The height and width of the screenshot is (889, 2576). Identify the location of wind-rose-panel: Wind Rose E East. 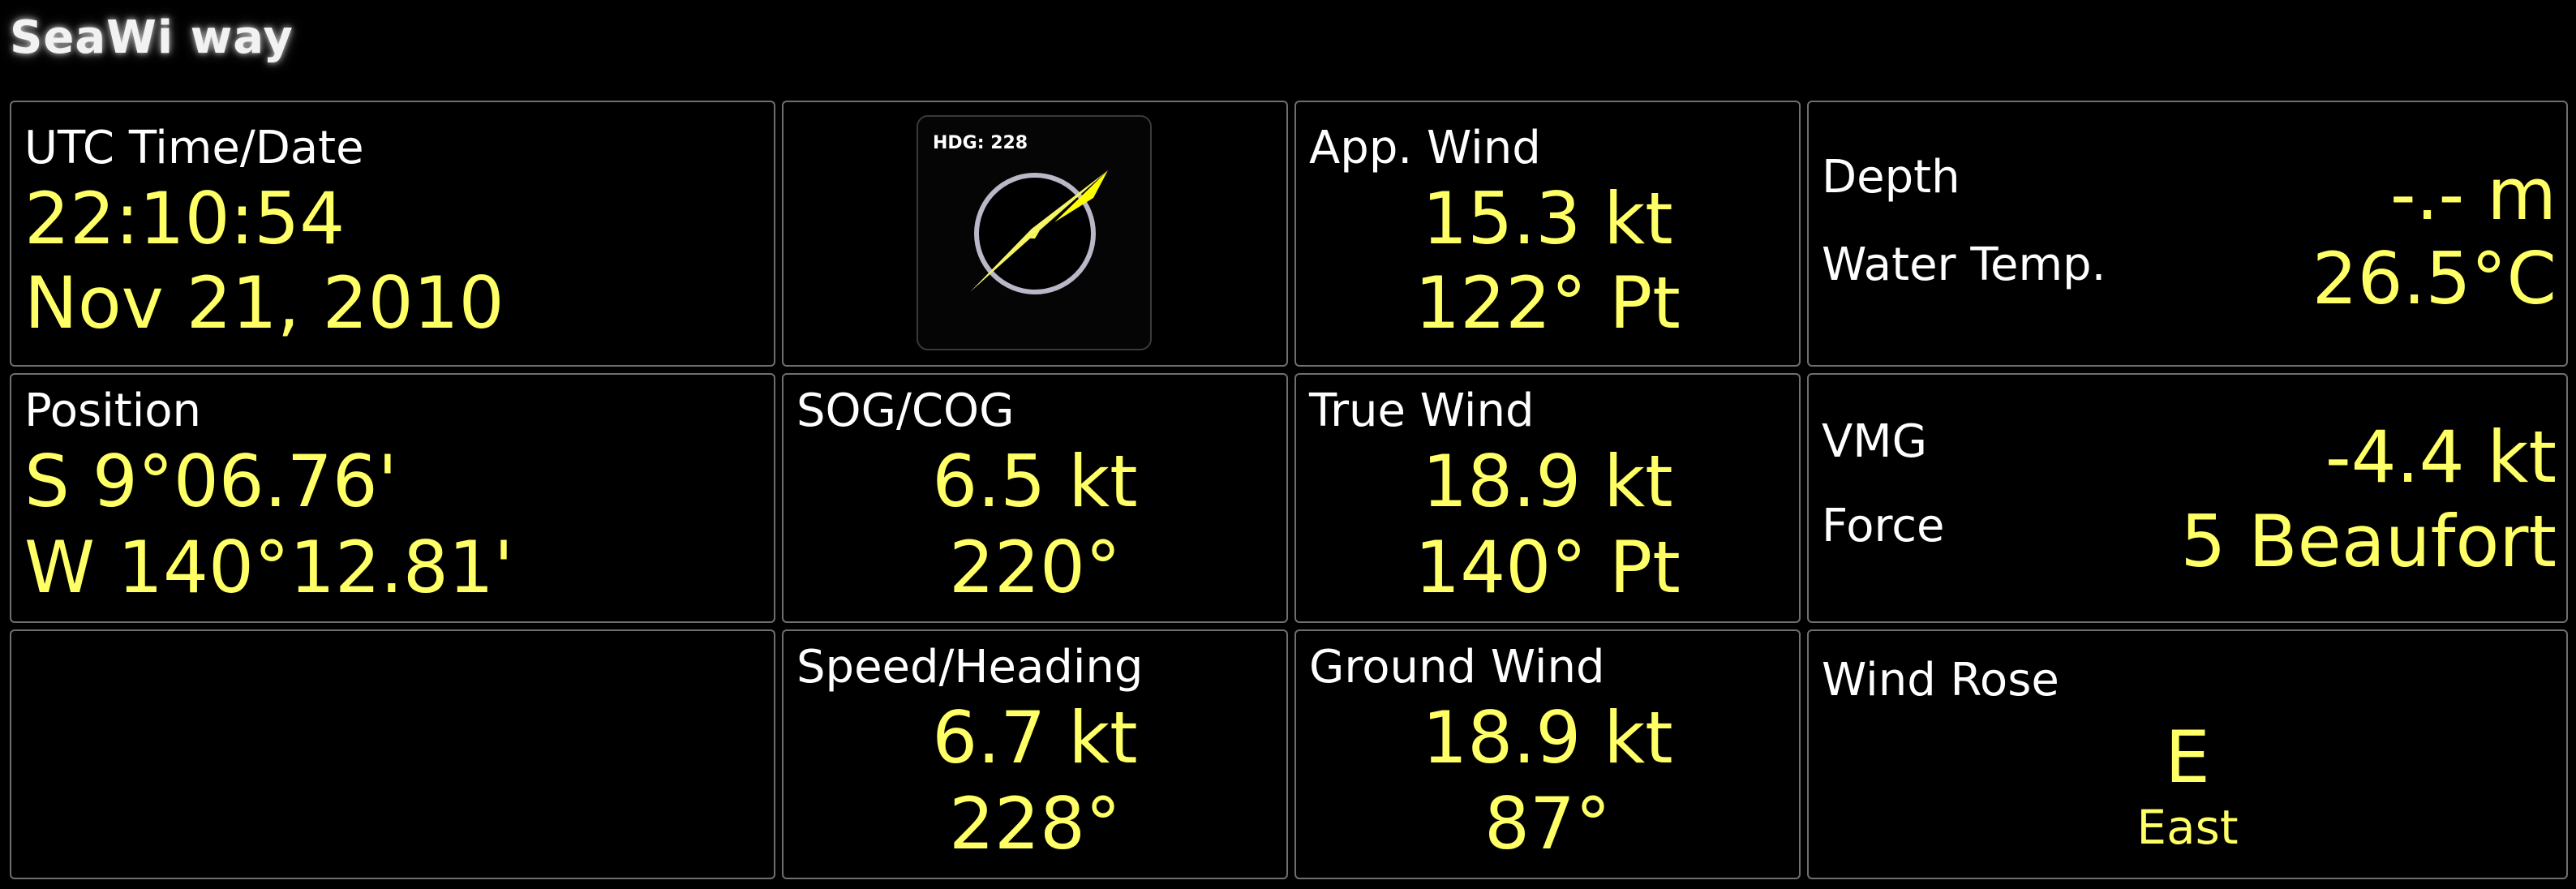
(2187, 754).